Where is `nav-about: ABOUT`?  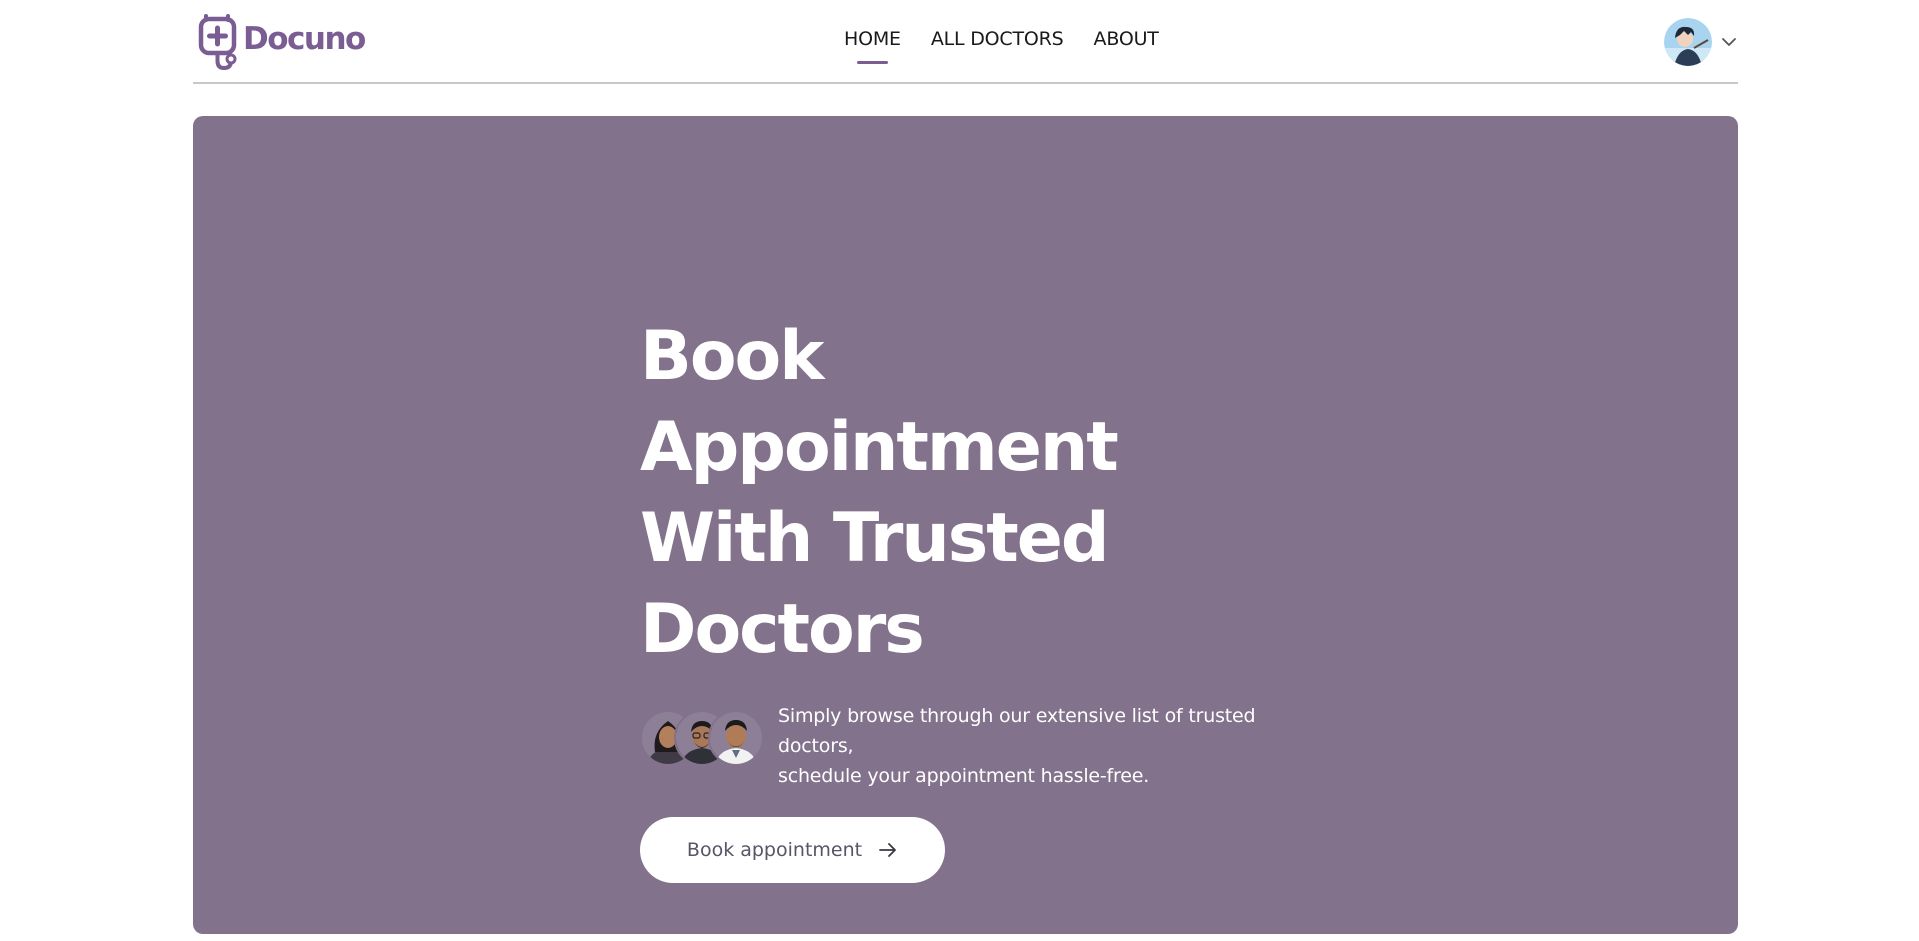 nav-about: ABOUT is located at coordinates (1126, 39).